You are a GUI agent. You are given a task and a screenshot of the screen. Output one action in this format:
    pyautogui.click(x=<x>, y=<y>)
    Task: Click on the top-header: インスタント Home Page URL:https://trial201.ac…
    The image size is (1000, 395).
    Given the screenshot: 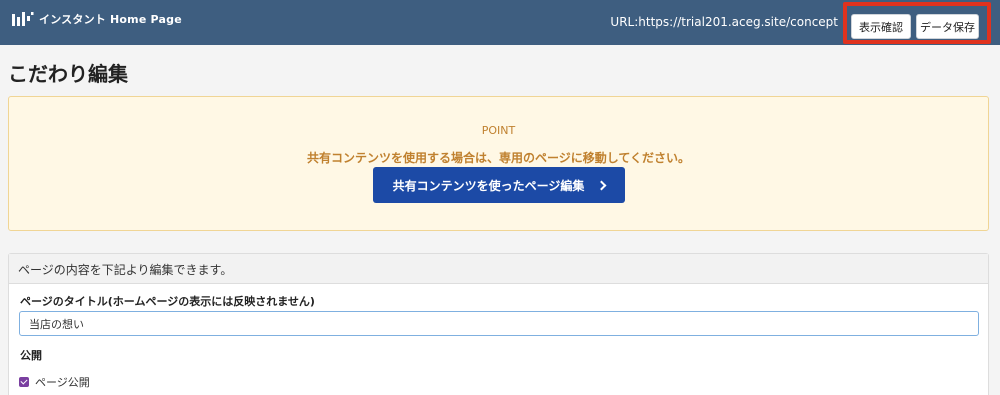 What is the action you would take?
    pyautogui.click(x=500, y=22)
    